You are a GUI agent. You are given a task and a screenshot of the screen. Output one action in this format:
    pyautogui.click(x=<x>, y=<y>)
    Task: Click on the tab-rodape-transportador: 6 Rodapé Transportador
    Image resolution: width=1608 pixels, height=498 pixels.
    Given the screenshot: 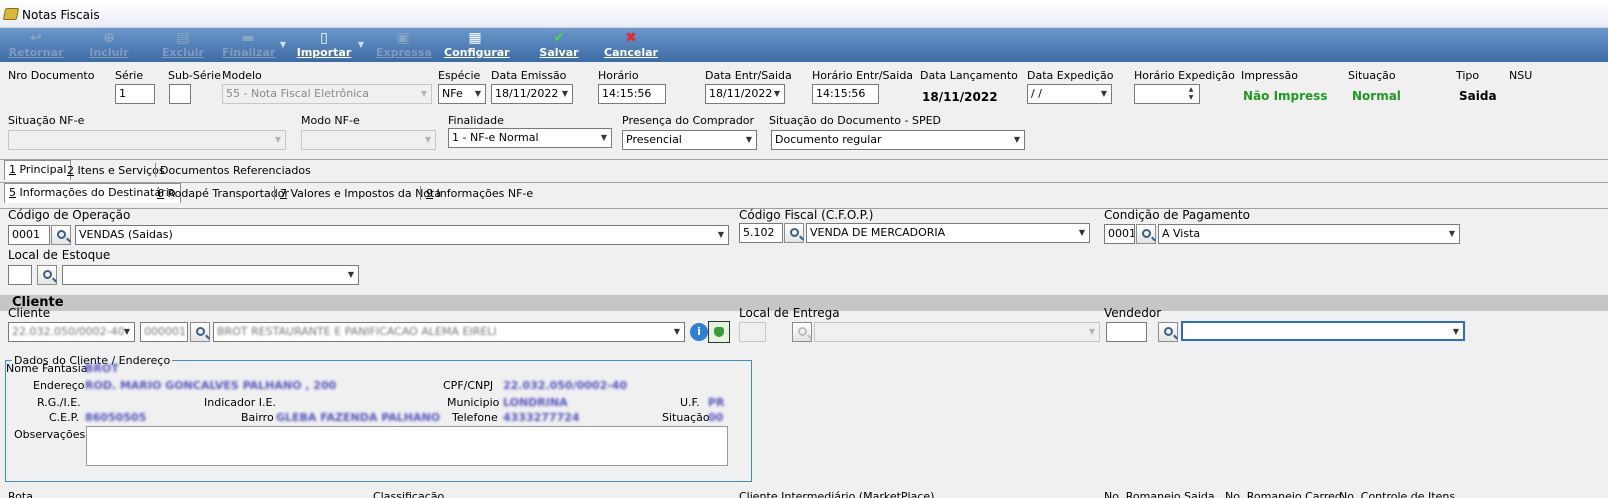 What is the action you would take?
    pyautogui.click(x=223, y=194)
    